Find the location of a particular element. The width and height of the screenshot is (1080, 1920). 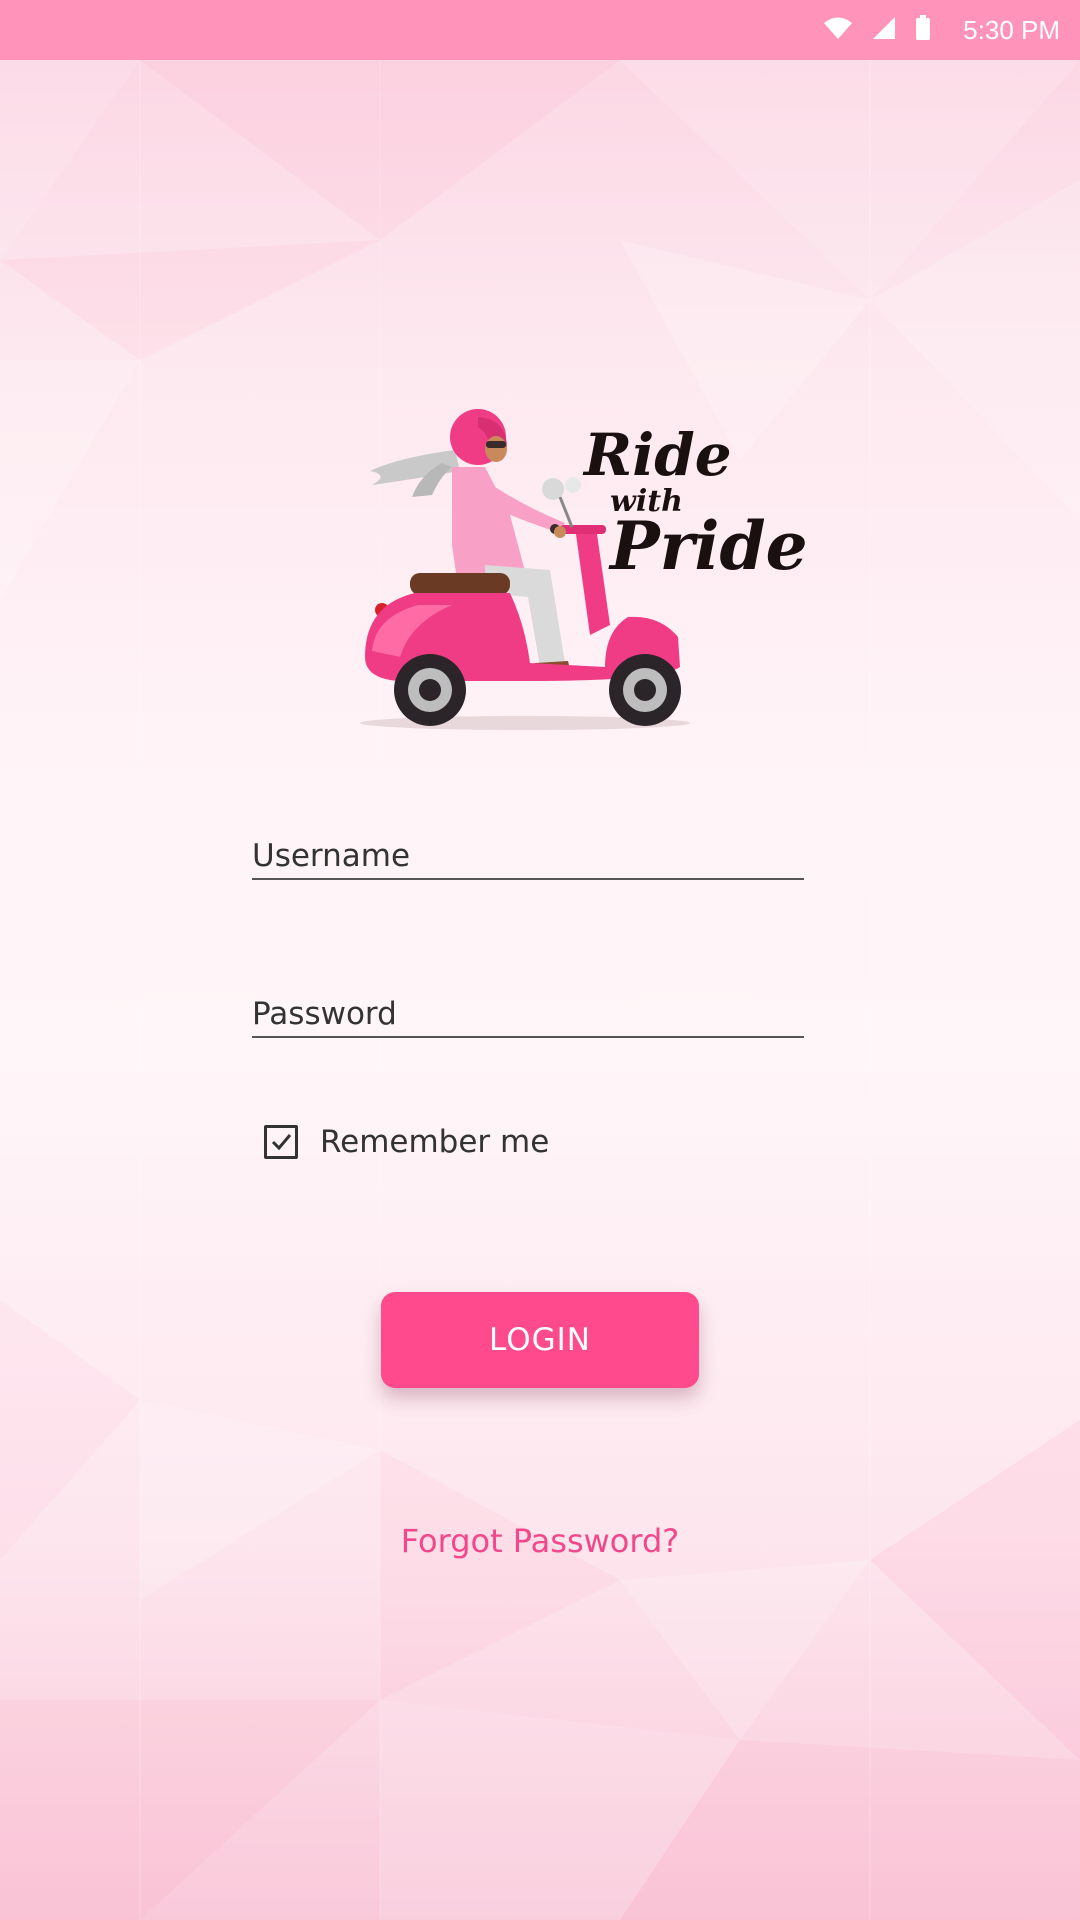

remember-me-row: Remember me is located at coordinates (406, 1142).